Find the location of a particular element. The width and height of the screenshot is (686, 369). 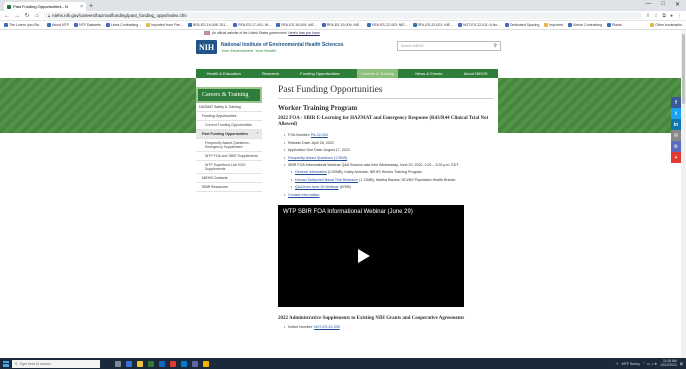

social-share-icon: ✉ is located at coordinates (676, 135).